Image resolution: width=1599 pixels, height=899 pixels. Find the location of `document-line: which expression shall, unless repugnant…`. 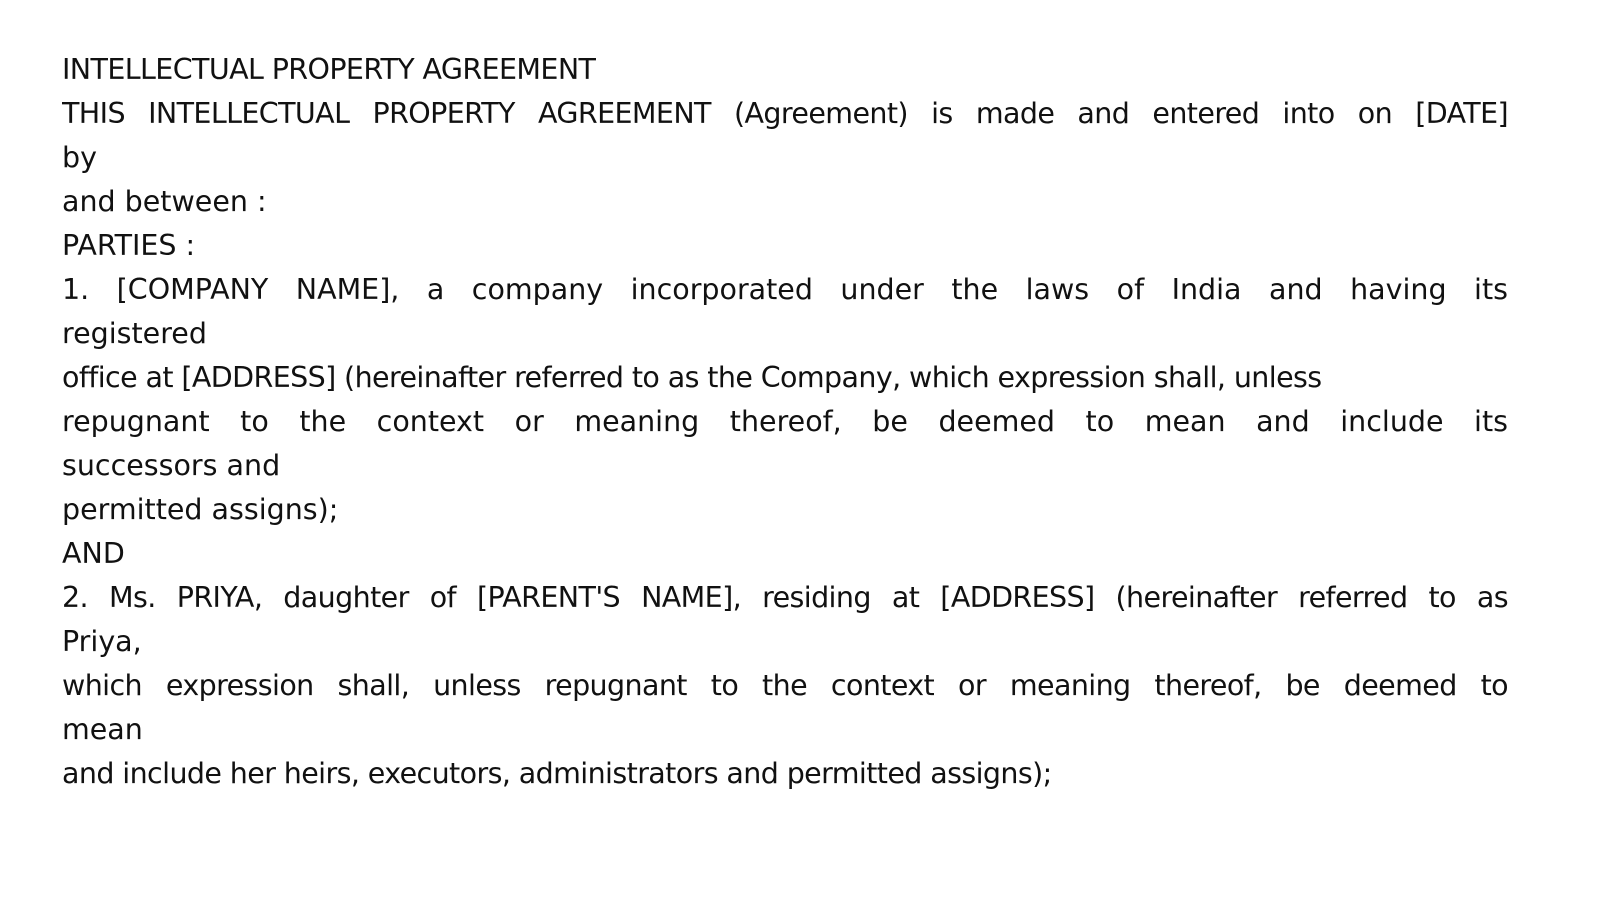

document-line: which expression shall, unless repugnant… is located at coordinates (785, 685).